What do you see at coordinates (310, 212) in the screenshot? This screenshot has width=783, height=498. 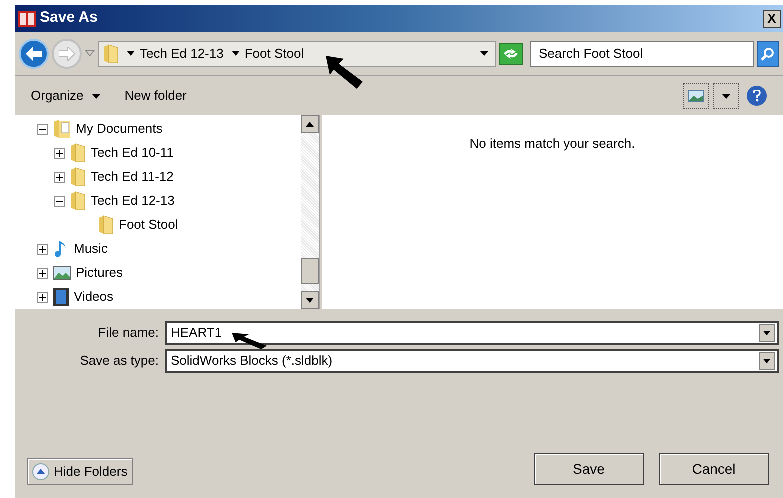 I see `vertical-scrollbar` at bounding box center [310, 212].